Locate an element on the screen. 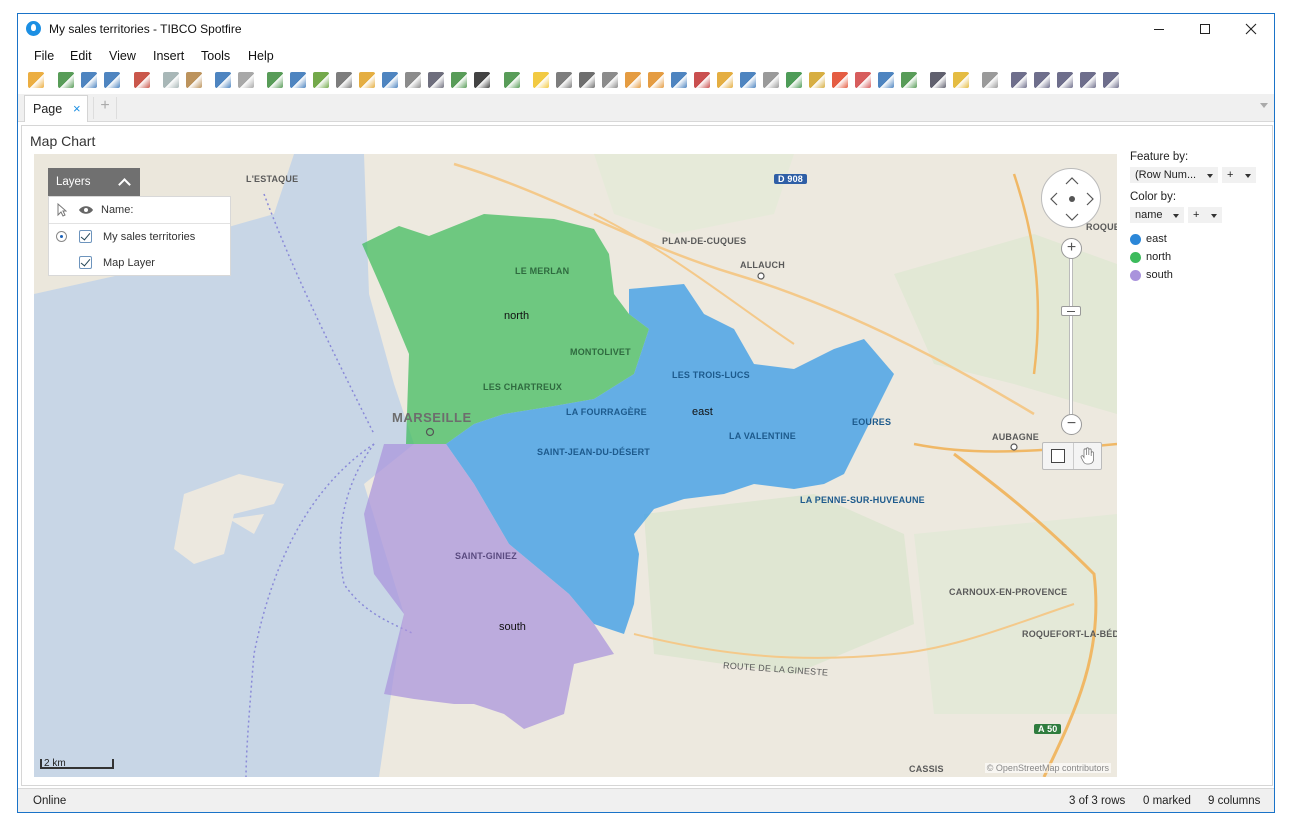  maximize-icon is located at coordinates (1111, 80).